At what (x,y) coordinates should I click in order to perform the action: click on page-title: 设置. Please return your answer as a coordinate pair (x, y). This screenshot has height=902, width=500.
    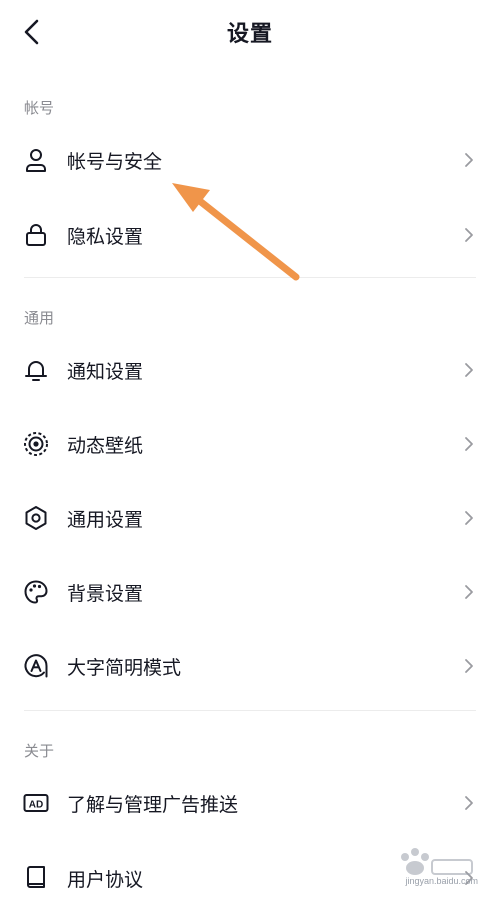
    Looking at the image, I should click on (249, 34).